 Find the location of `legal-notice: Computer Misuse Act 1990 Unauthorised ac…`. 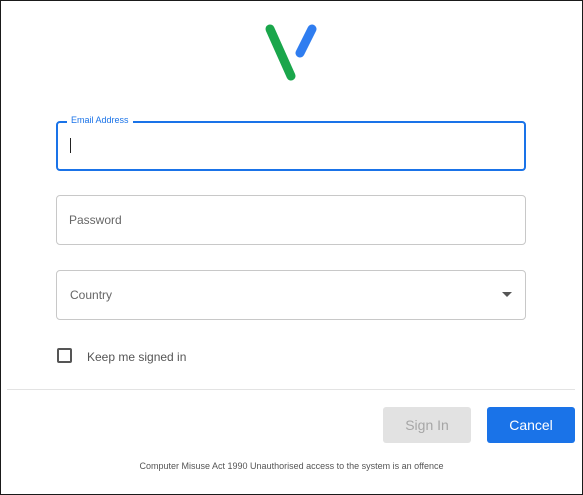

legal-notice: Computer Misuse Act 1990 Unauthorised ac… is located at coordinates (291, 466).